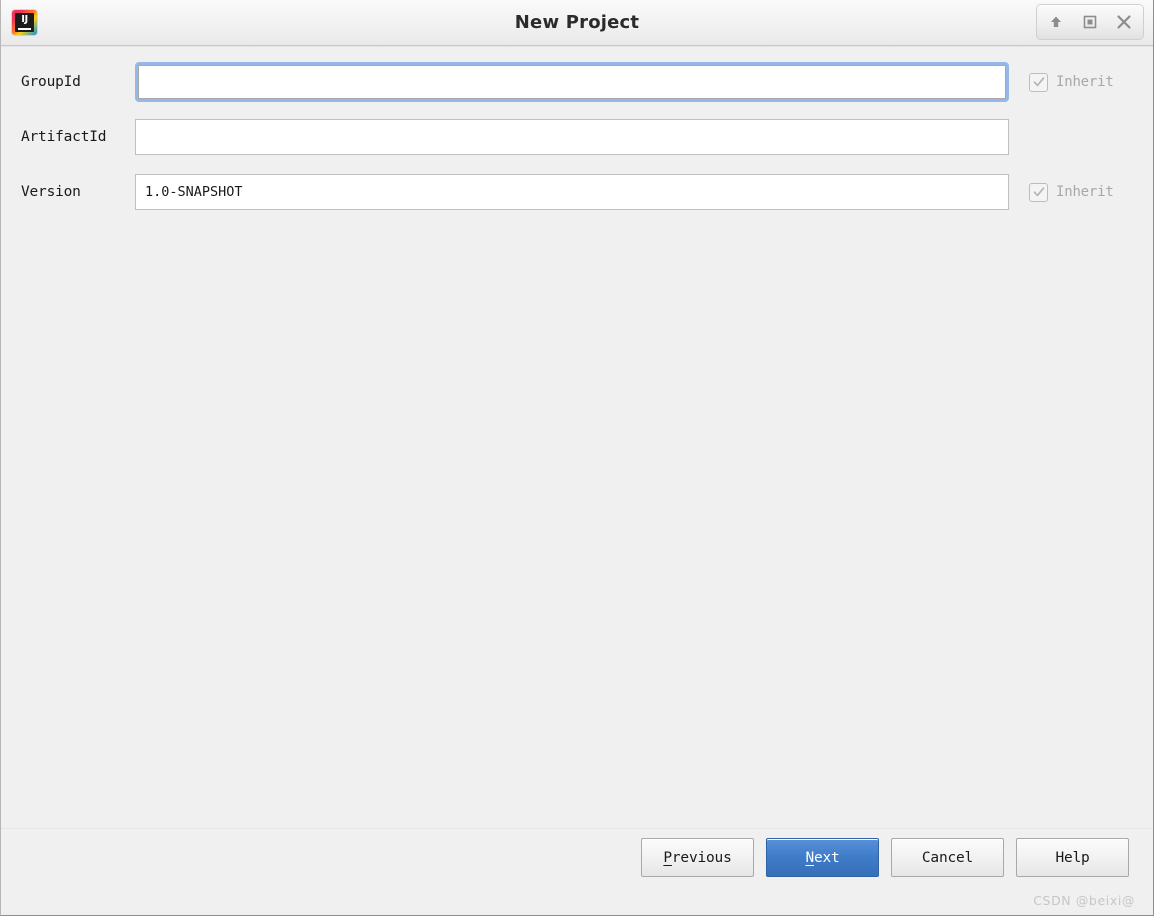 This screenshot has height=916, width=1154. I want to click on close-button, so click(1124, 22).